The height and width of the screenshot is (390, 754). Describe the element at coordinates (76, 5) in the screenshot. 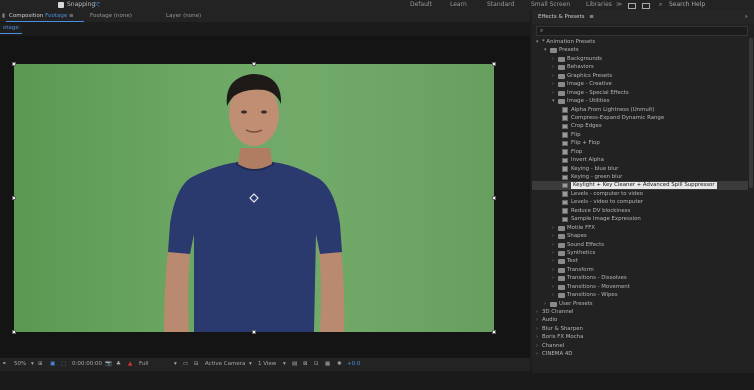

I see `snapping-toggle: Snapping` at that location.